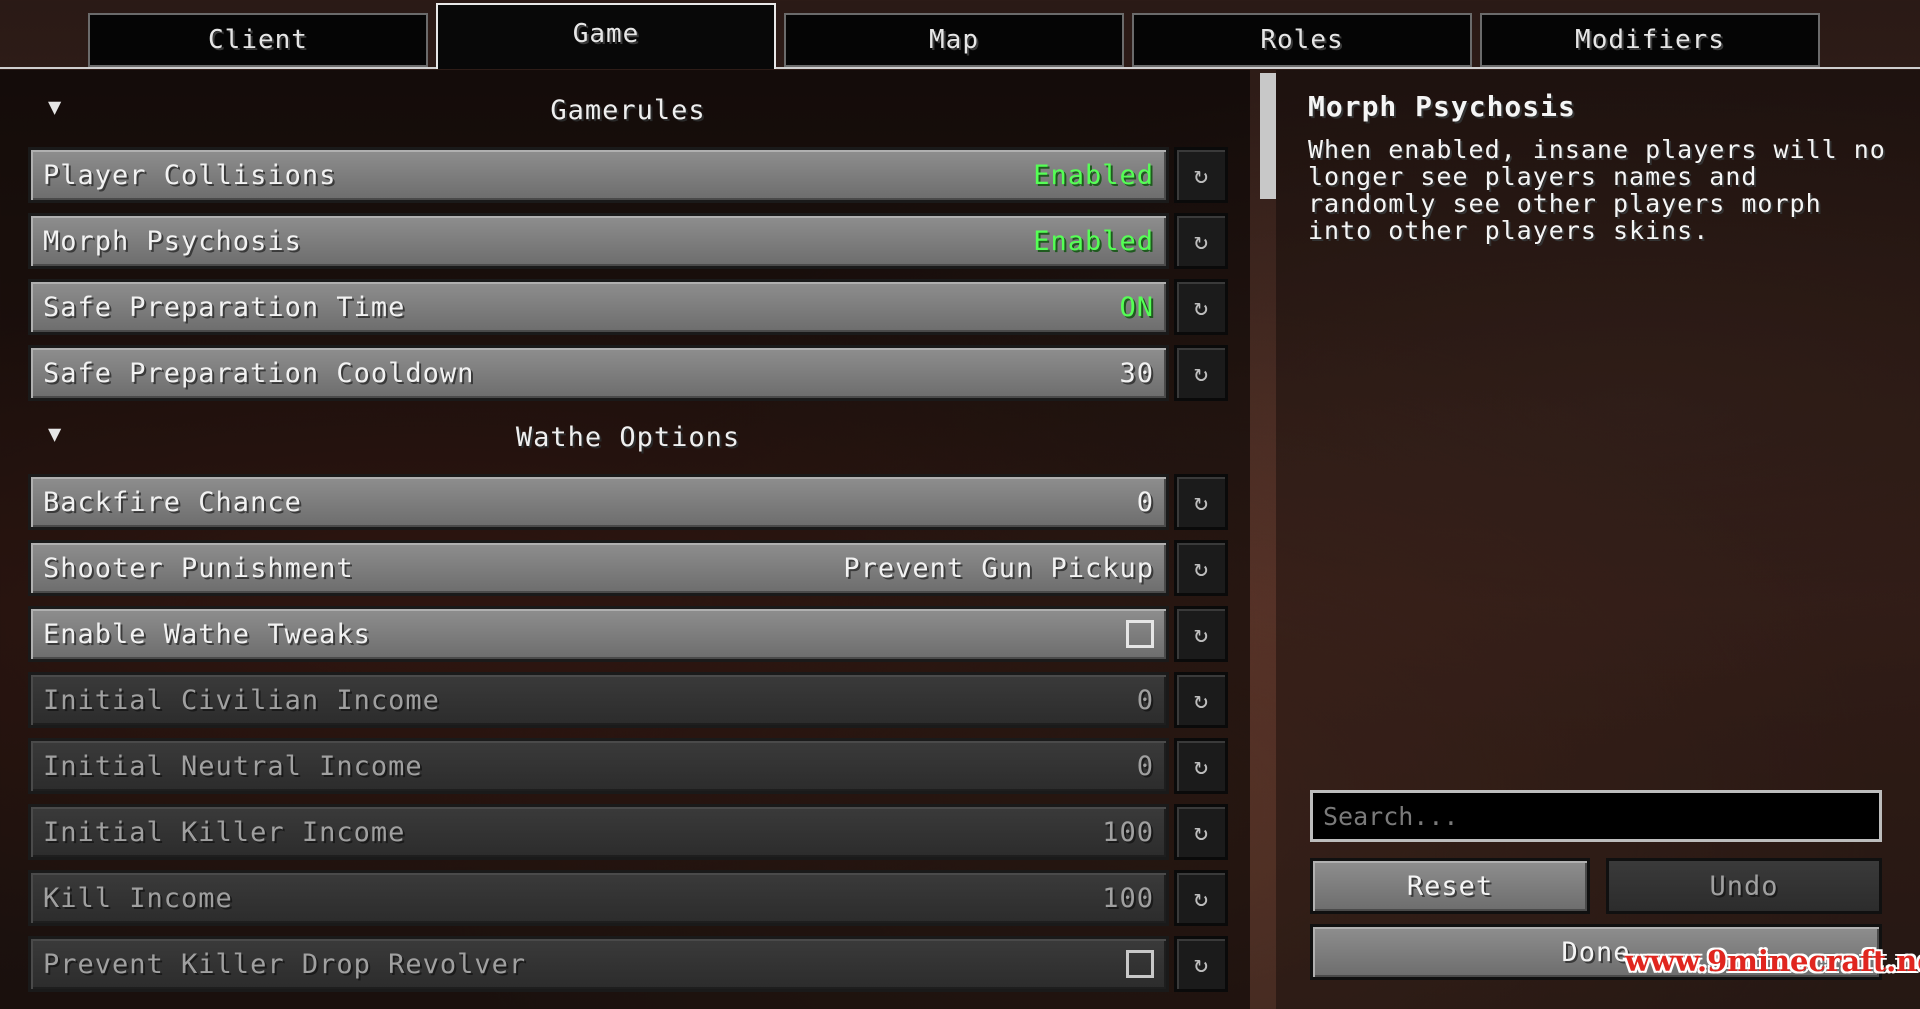 The image size is (1920, 1009). What do you see at coordinates (1450, 886) in the screenshot?
I see `reset-button: Reset` at bounding box center [1450, 886].